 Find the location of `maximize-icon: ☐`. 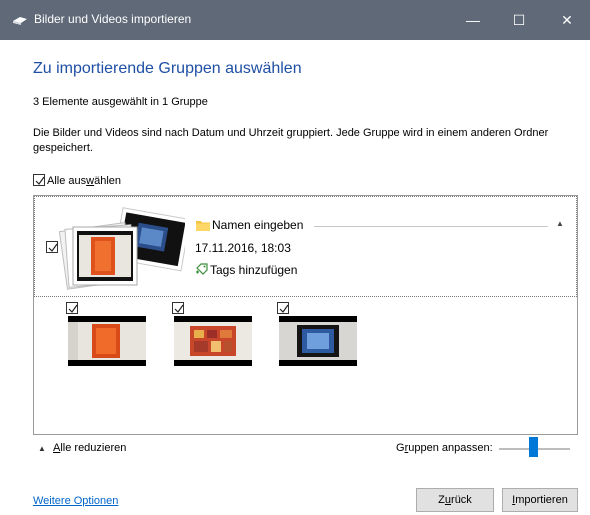

maximize-icon: ☐ is located at coordinates (519, 20).